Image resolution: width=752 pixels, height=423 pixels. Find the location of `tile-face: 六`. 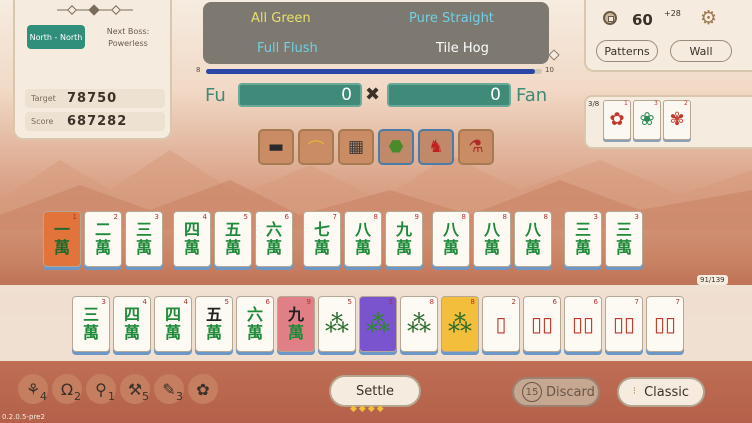

tile-face: 六 is located at coordinates (254, 314).